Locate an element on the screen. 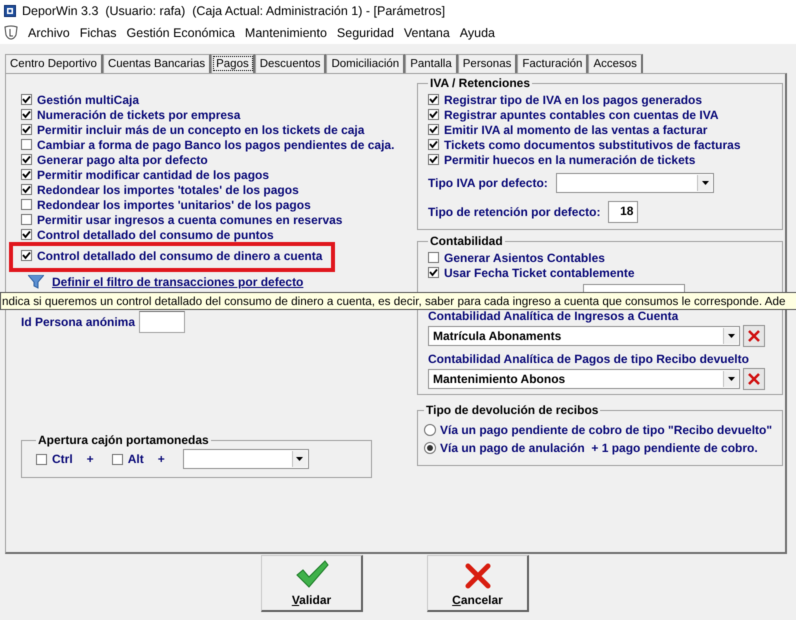  radio-label: Vía un pago de anulación + 1 pago pendiente de cobro. is located at coordinates (599, 448).